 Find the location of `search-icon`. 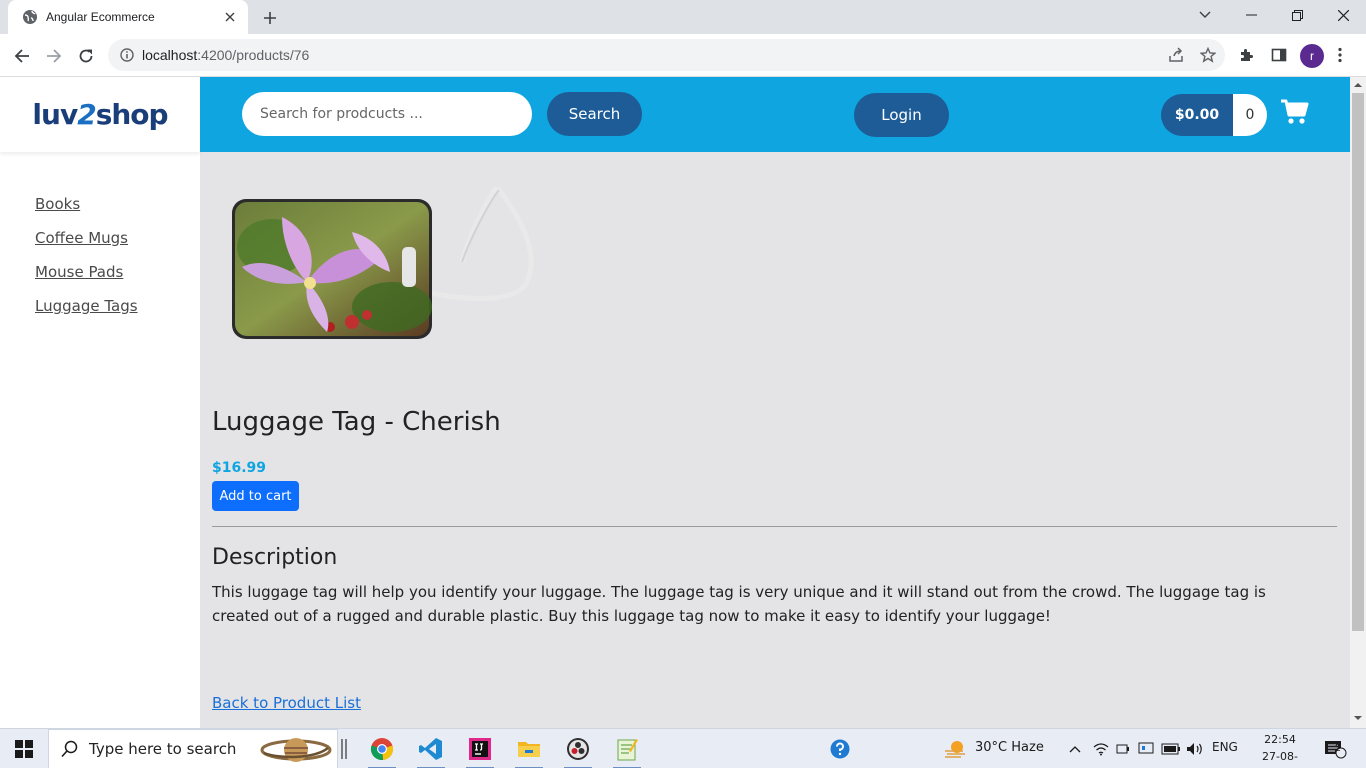

search-icon is located at coordinates (69, 749).